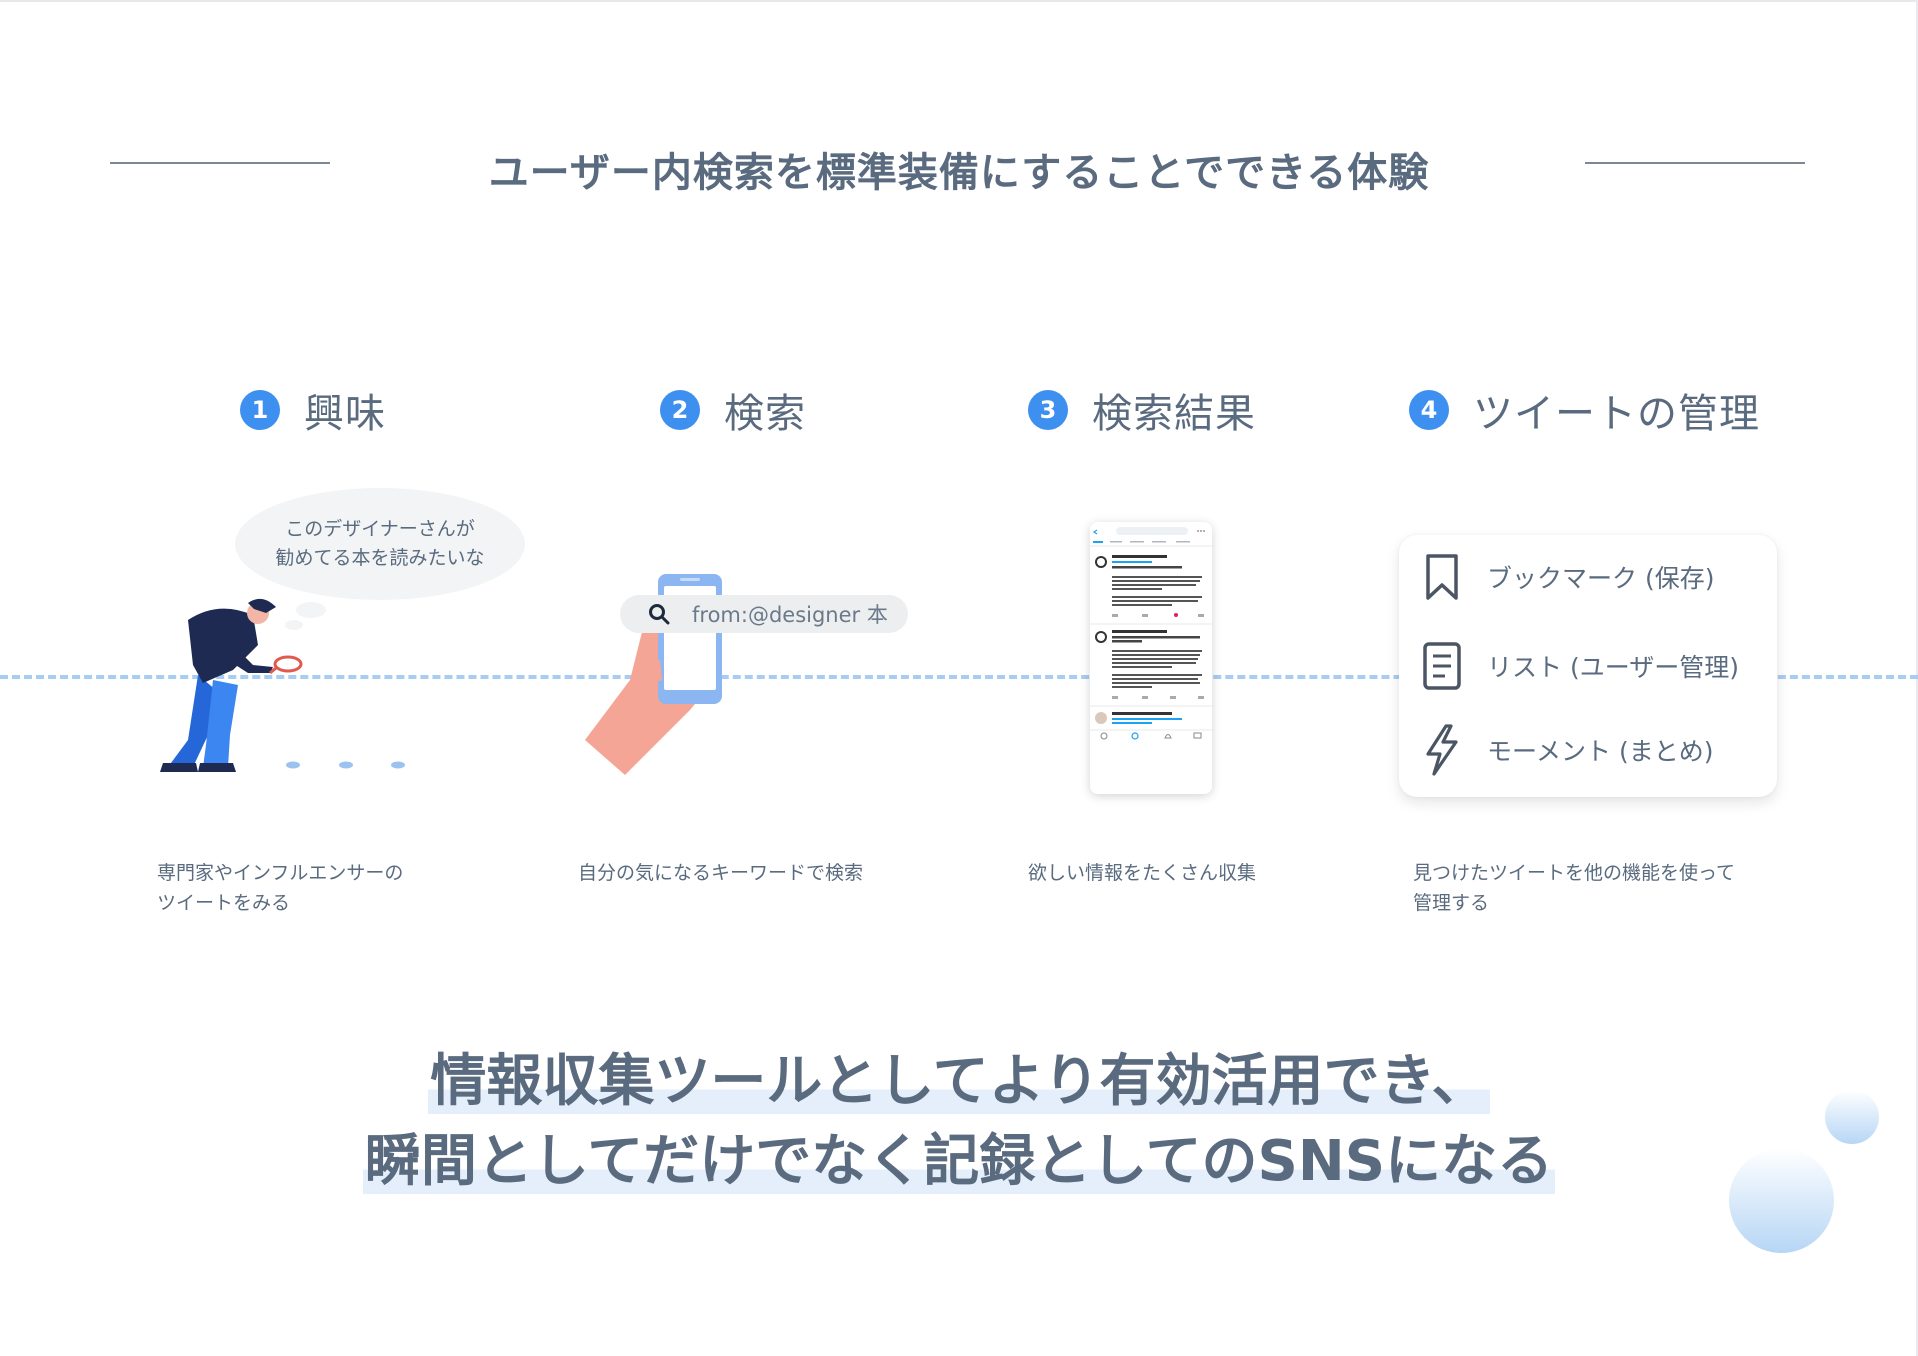 The height and width of the screenshot is (1356, 1918). I want to click on conclusion-line-1: 情報収集ツールとしてより有効活用でき、, so click(959, 1081).